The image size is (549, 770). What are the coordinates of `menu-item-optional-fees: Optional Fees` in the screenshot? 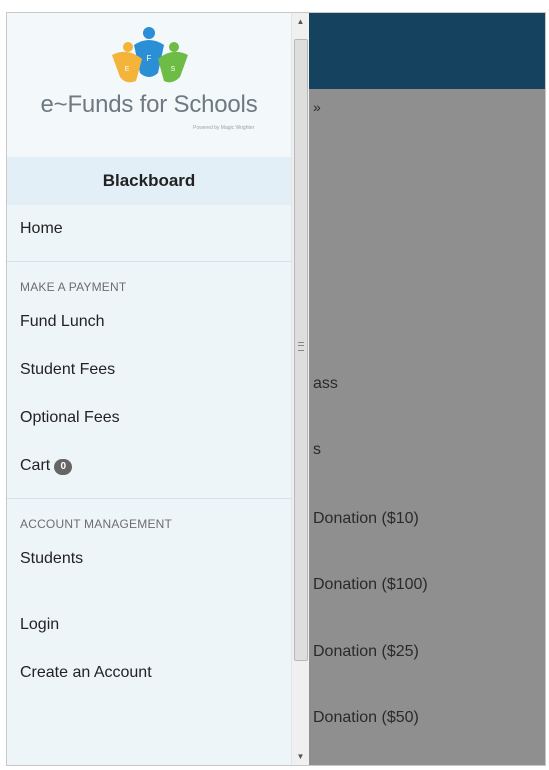 It's located at (149, 418).